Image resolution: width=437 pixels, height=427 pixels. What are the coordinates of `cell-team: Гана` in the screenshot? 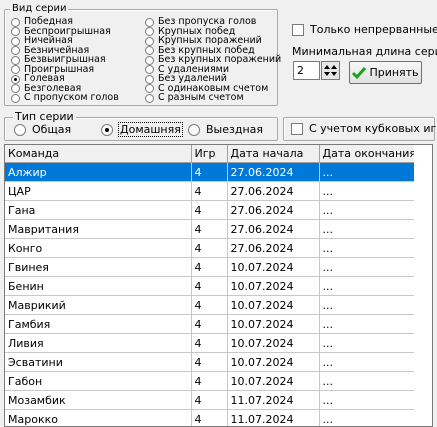 It's located at (98, 210).